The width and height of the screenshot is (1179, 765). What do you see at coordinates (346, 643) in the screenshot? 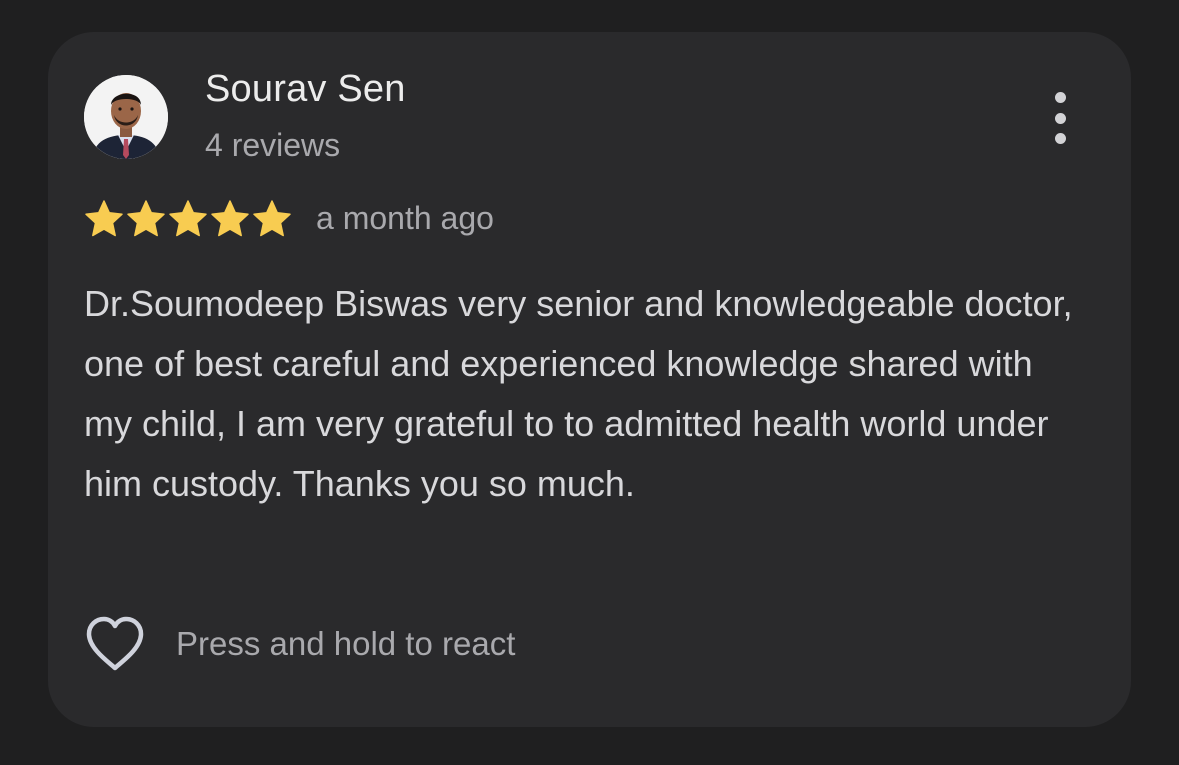
I see `react-prompt-label: Press and hold to react` at bounding box center [346, 643].